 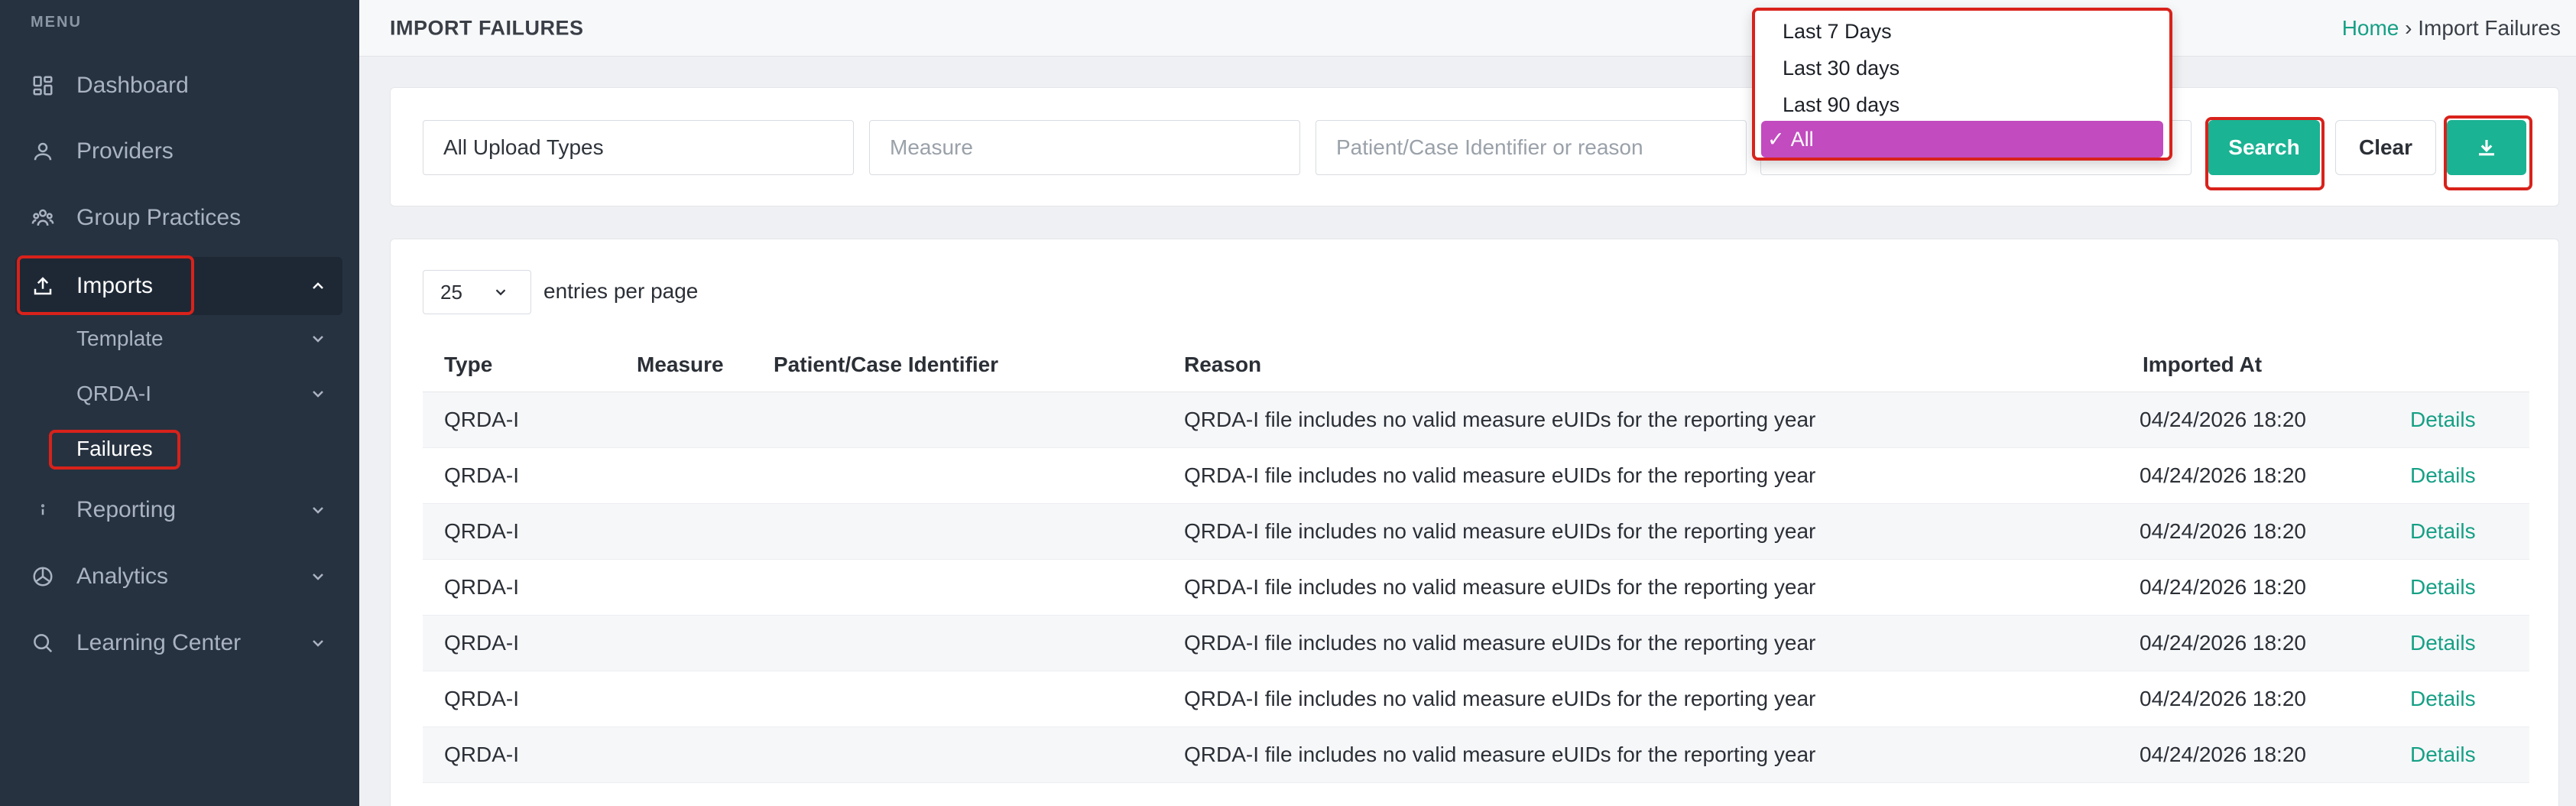 I want to click on breadcrumb-current: Import Failures, so click(x=2489, y=27).